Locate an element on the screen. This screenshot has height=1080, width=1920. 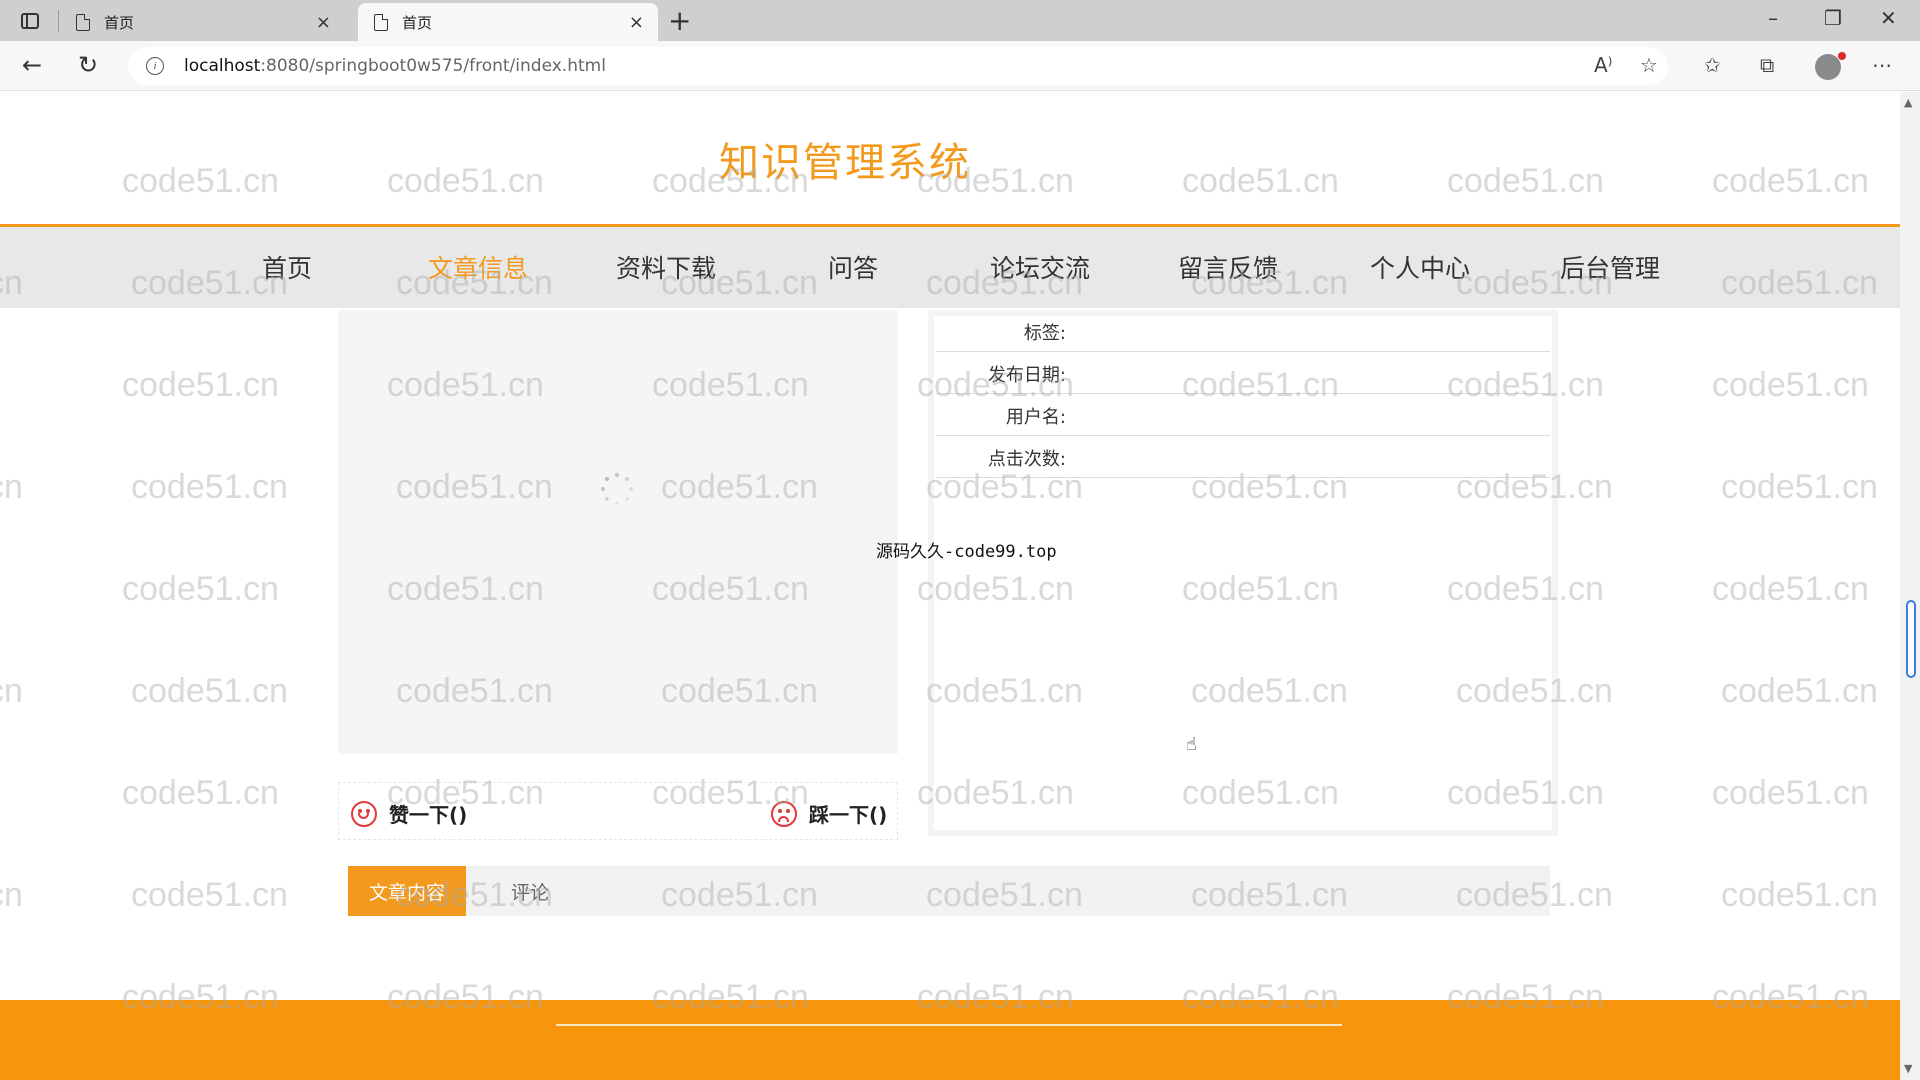
loading-spinner-icon is located at coordinates (617, 488).